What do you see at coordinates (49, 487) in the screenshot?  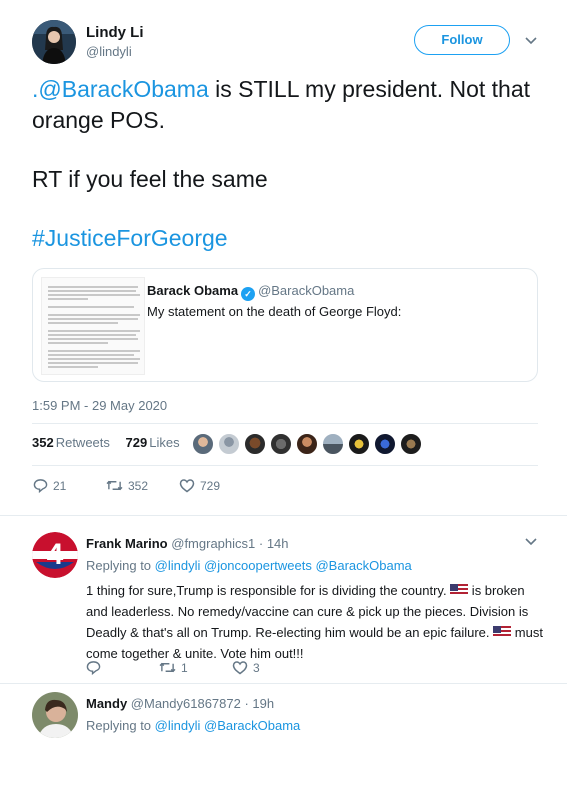 I see `reply-action: 21` at bounding box center [49, 487].